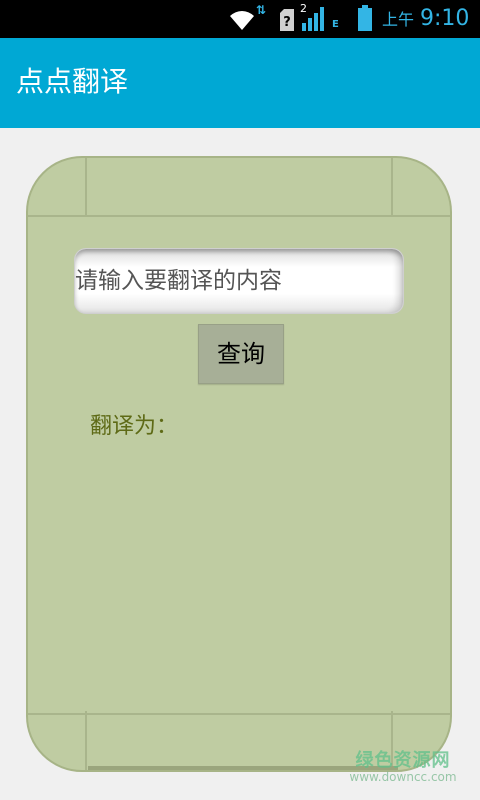 This screenshot has width=480, height=800. I want to click on watermark-text: 绿色资源网, so click(403, 760).